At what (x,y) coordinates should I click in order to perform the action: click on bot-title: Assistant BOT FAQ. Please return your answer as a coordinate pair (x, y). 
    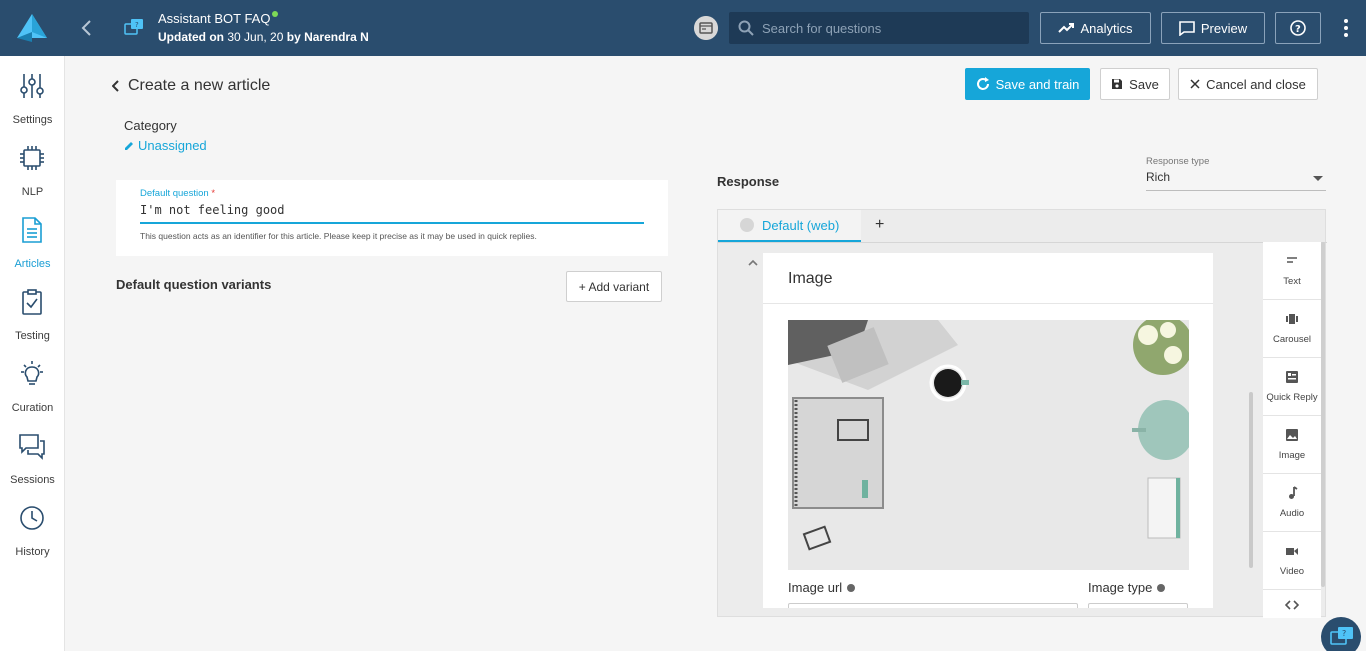
    Looking at the image, I should click on (218, 18).